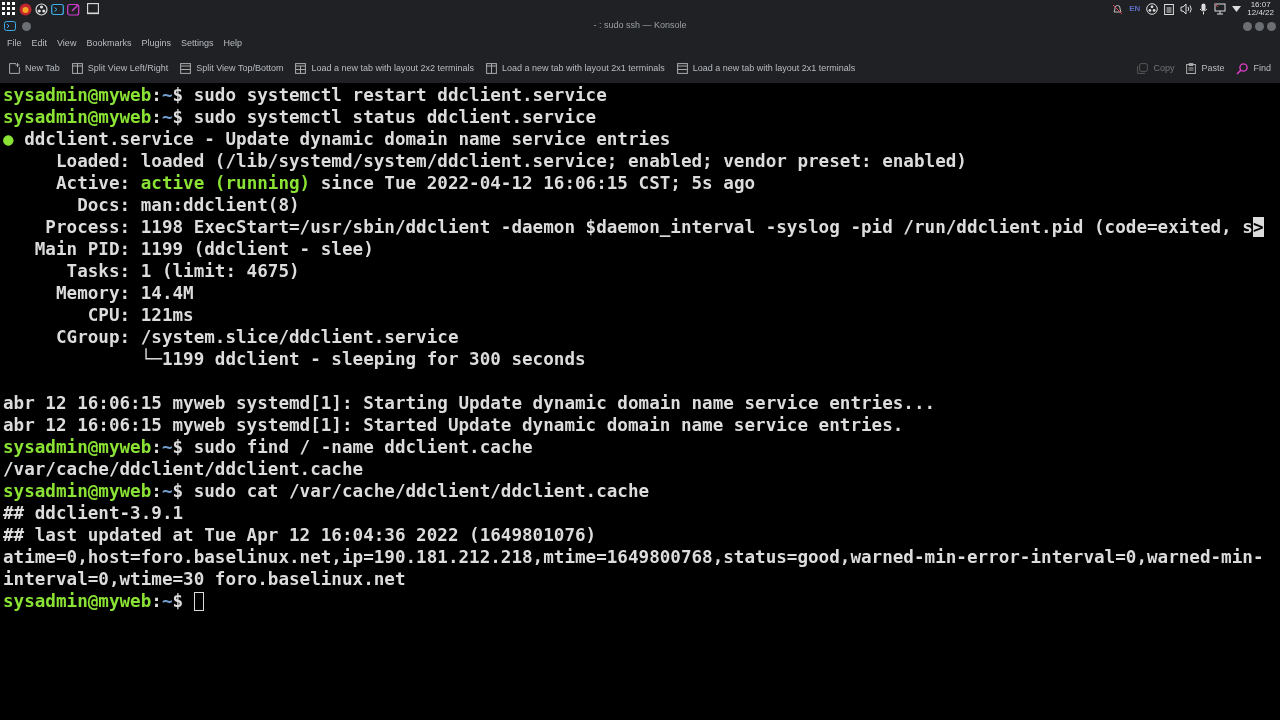 This screenshot has height=720, width=1280. What do you see at coordinates (94, 513) in the screenshot?
I see `terminal-line: ## ddclient-3.9.1` at bounding box center [94, 513].